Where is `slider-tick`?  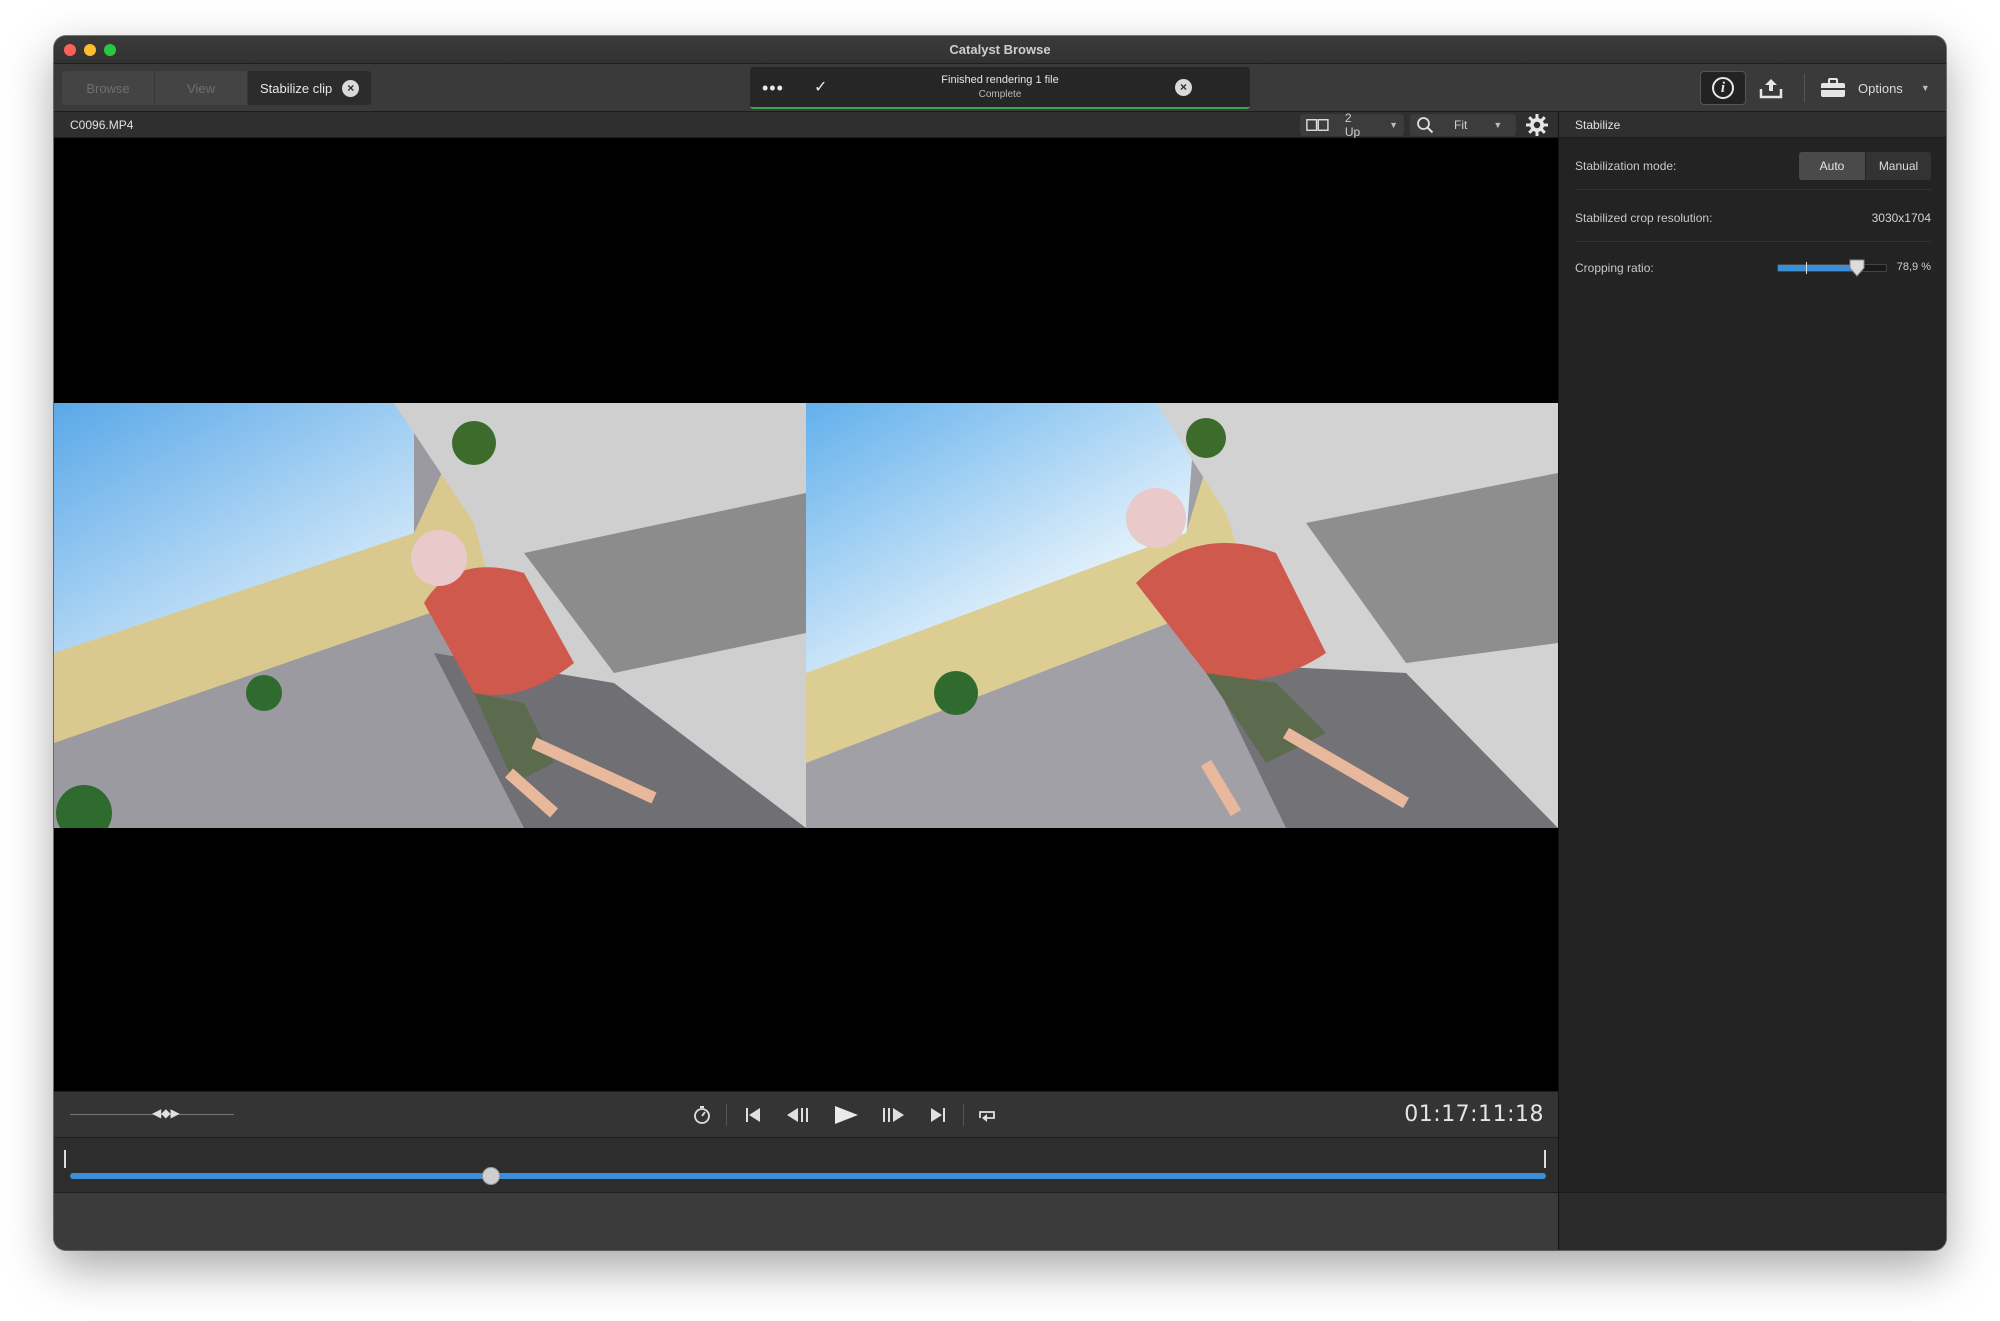
slider-tick is located at coordinates (1806, 268).